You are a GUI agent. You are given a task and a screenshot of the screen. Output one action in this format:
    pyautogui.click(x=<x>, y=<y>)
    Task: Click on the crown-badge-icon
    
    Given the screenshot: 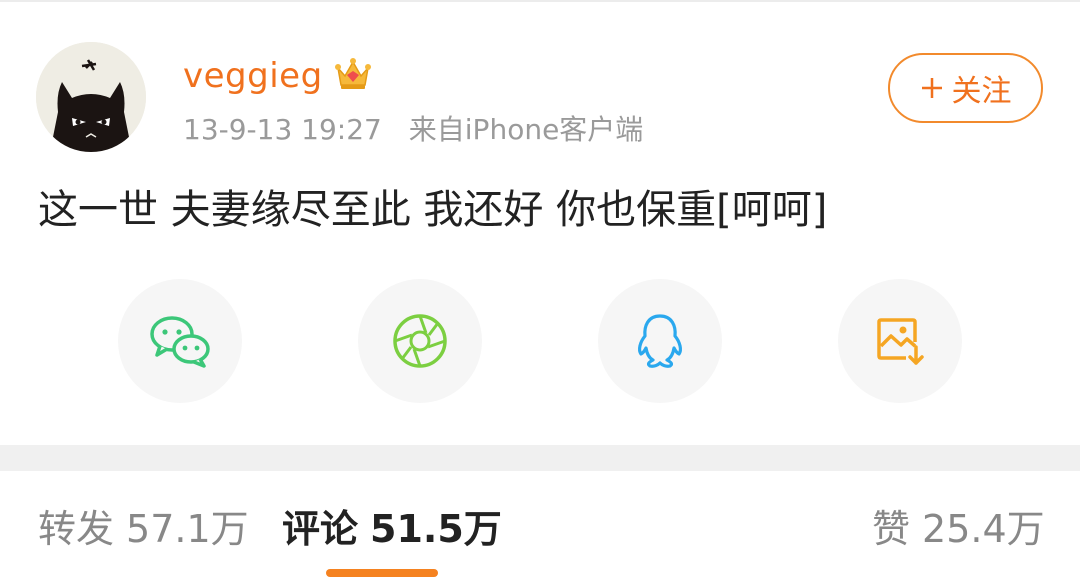 What is the action you would take?
    pyautogui.click(x=353, y=74)
    